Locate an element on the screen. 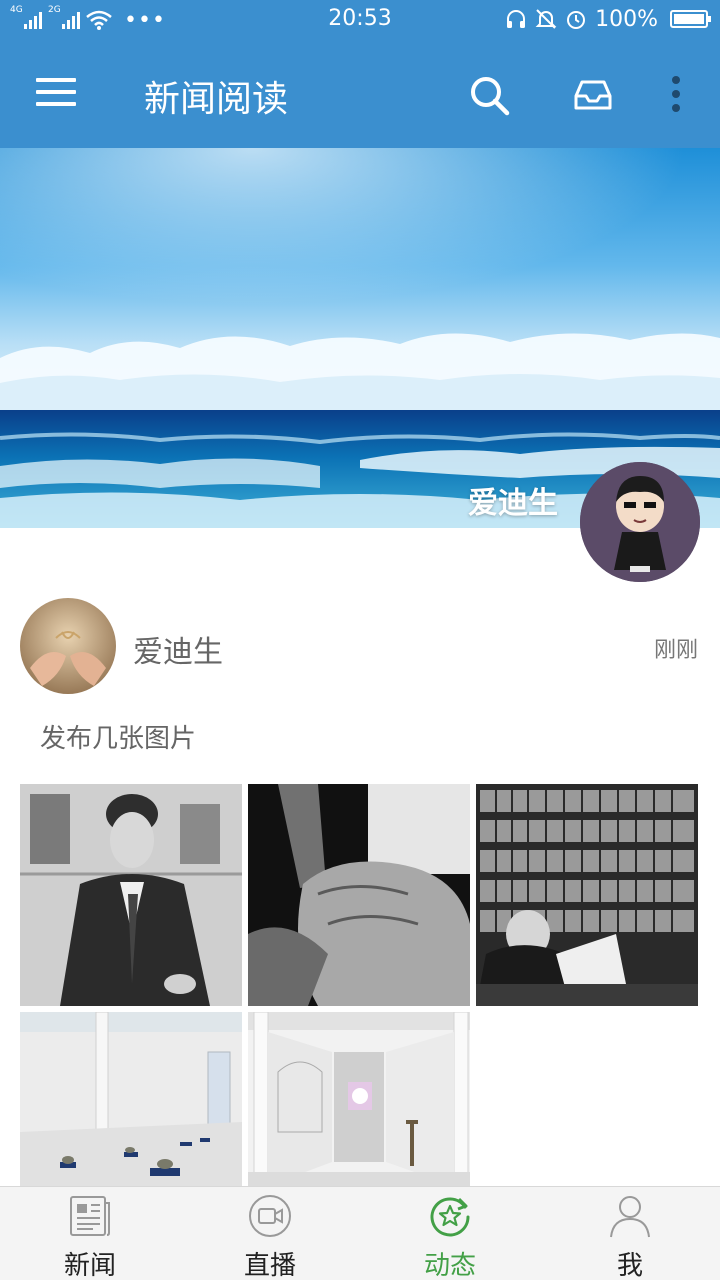 This screenshot has width=720, height=1280. star-refresh-icon is located at coordinates (450, 1217).